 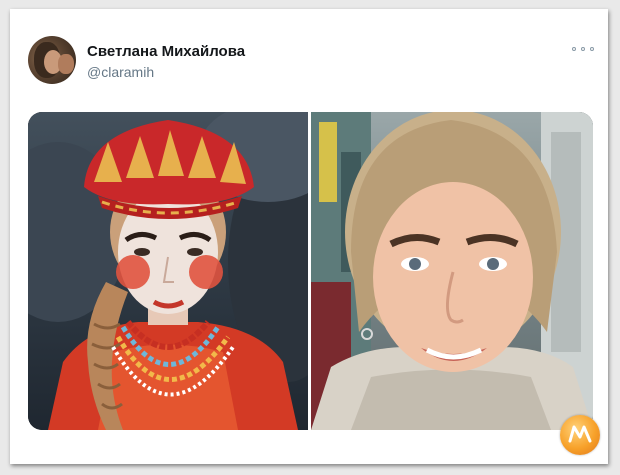 I want to click on user-handle: @claramih, so click(x=120, y=72).